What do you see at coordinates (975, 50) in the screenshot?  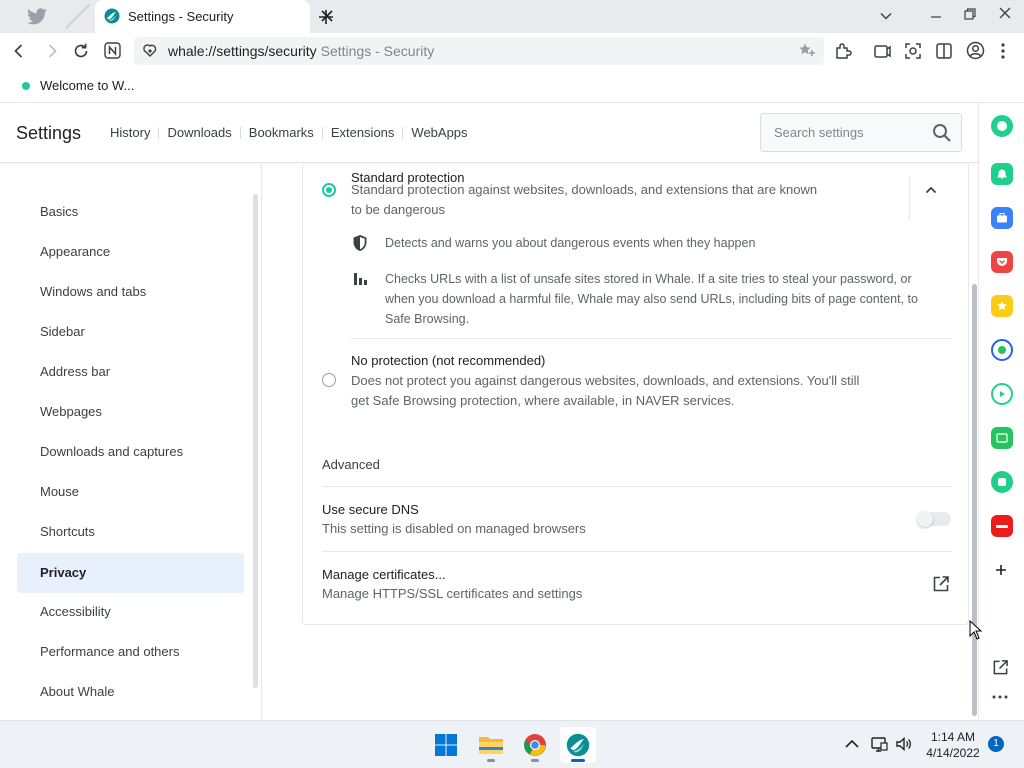 I see `profile-icon` at bounding box center [975, 50].